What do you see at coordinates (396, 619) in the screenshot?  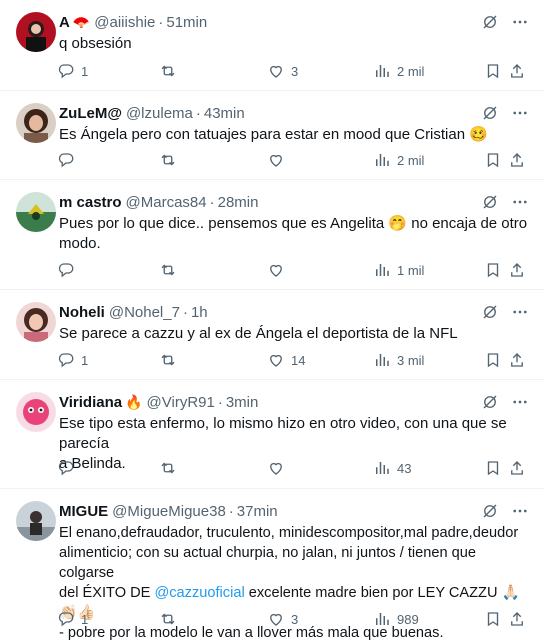 I see `views-button: 989` at bounding box center [396, 619].